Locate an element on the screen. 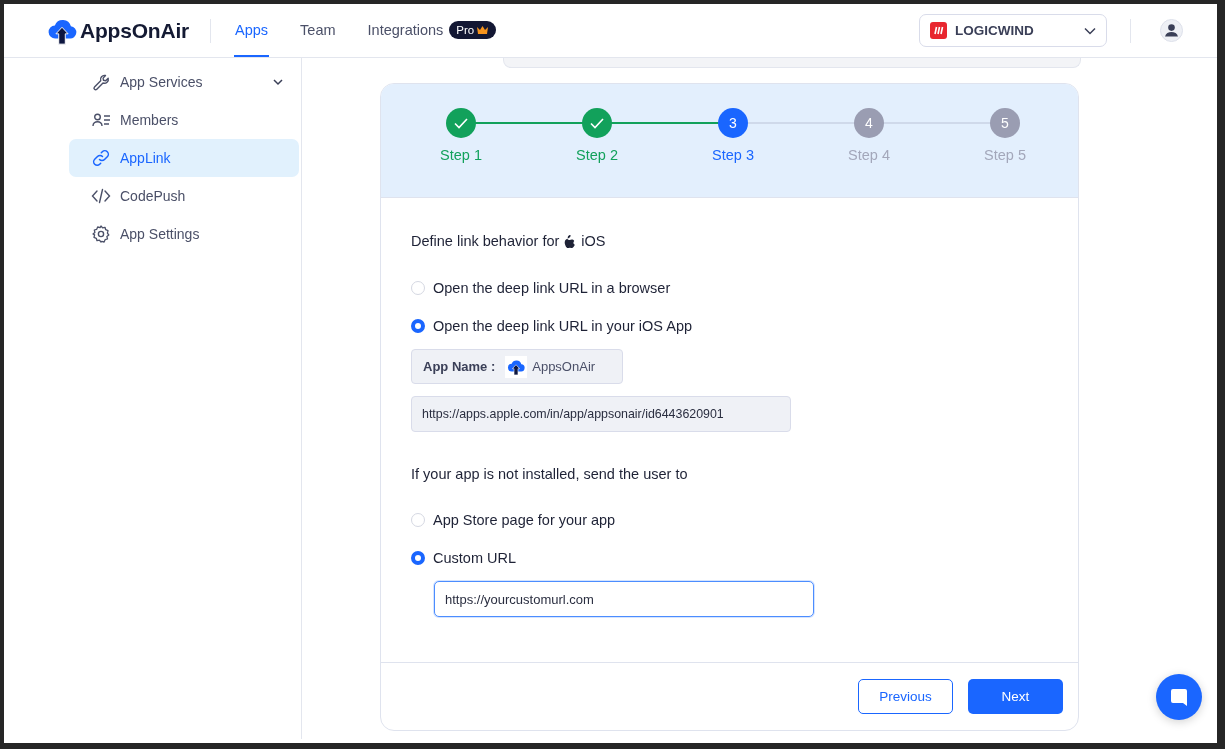  organization-dropdown: LOGICWIND is located at coordinates (1013, 30).